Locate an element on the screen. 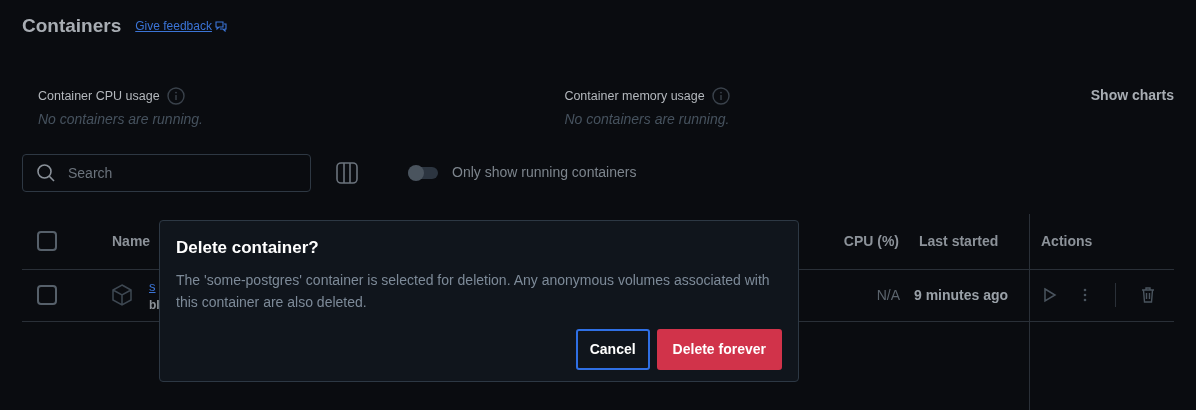  delete-button: Delete forever is located at coordinates (719, 349).